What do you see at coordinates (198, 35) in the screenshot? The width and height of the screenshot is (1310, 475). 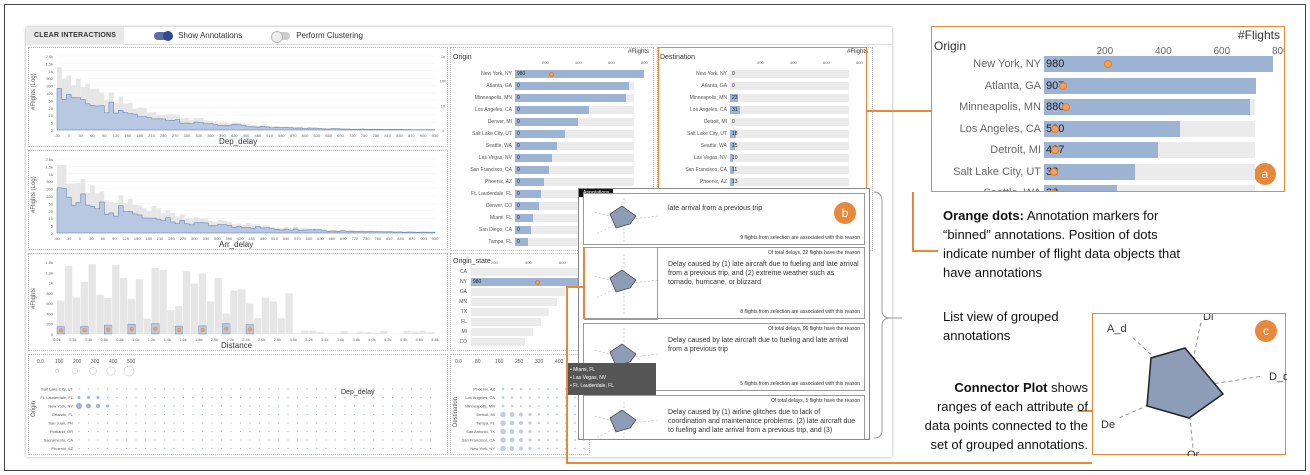 I see `show-annotations-toggle: Show Annotations` at bounding box center [198, 35].